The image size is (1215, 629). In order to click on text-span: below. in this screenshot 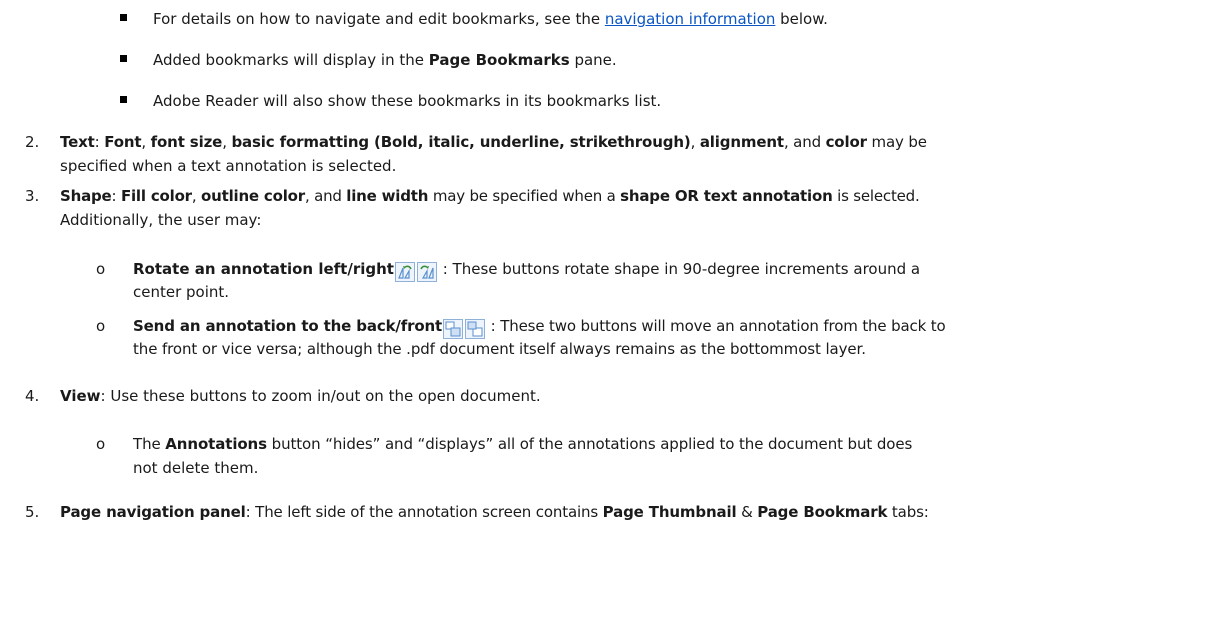, I will do `click(801, 19)`.